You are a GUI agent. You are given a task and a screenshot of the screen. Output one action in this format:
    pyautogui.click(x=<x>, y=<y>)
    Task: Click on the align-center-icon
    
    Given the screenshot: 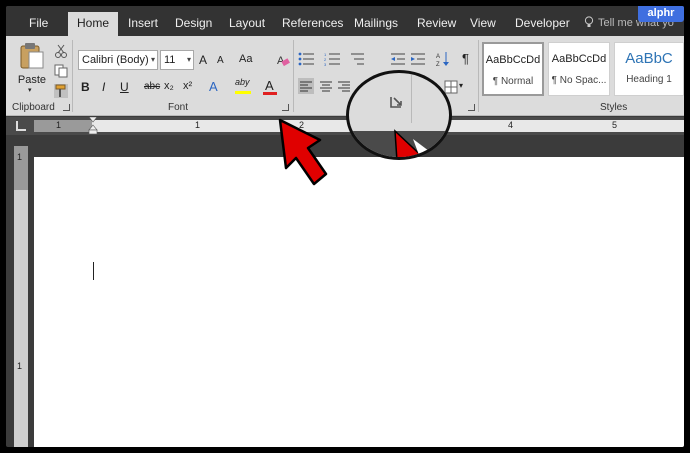 What is the action you would take?
    pyautogui.click(x=326, y=86)
    